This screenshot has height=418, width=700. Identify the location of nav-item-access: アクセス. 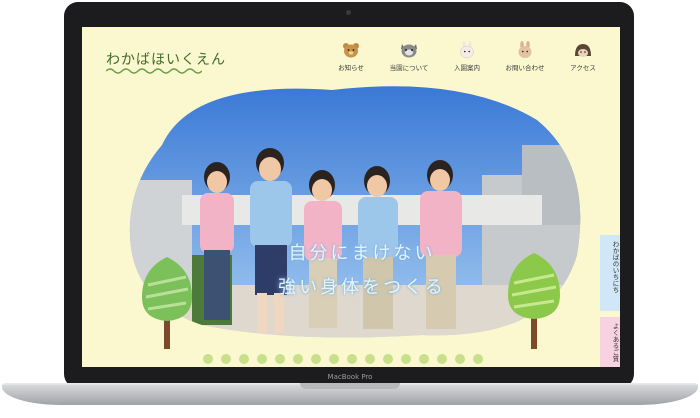
(583, 56).